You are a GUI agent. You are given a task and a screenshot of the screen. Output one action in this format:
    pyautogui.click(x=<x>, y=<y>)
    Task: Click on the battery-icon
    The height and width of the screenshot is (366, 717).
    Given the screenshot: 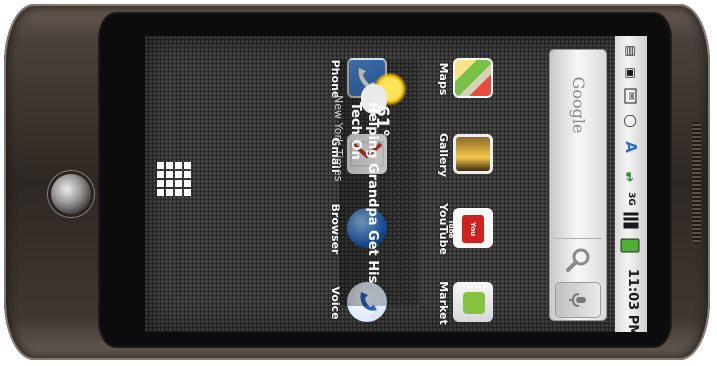 What is the action you would take?
    pyautogui.click(x=630, y=245)
    